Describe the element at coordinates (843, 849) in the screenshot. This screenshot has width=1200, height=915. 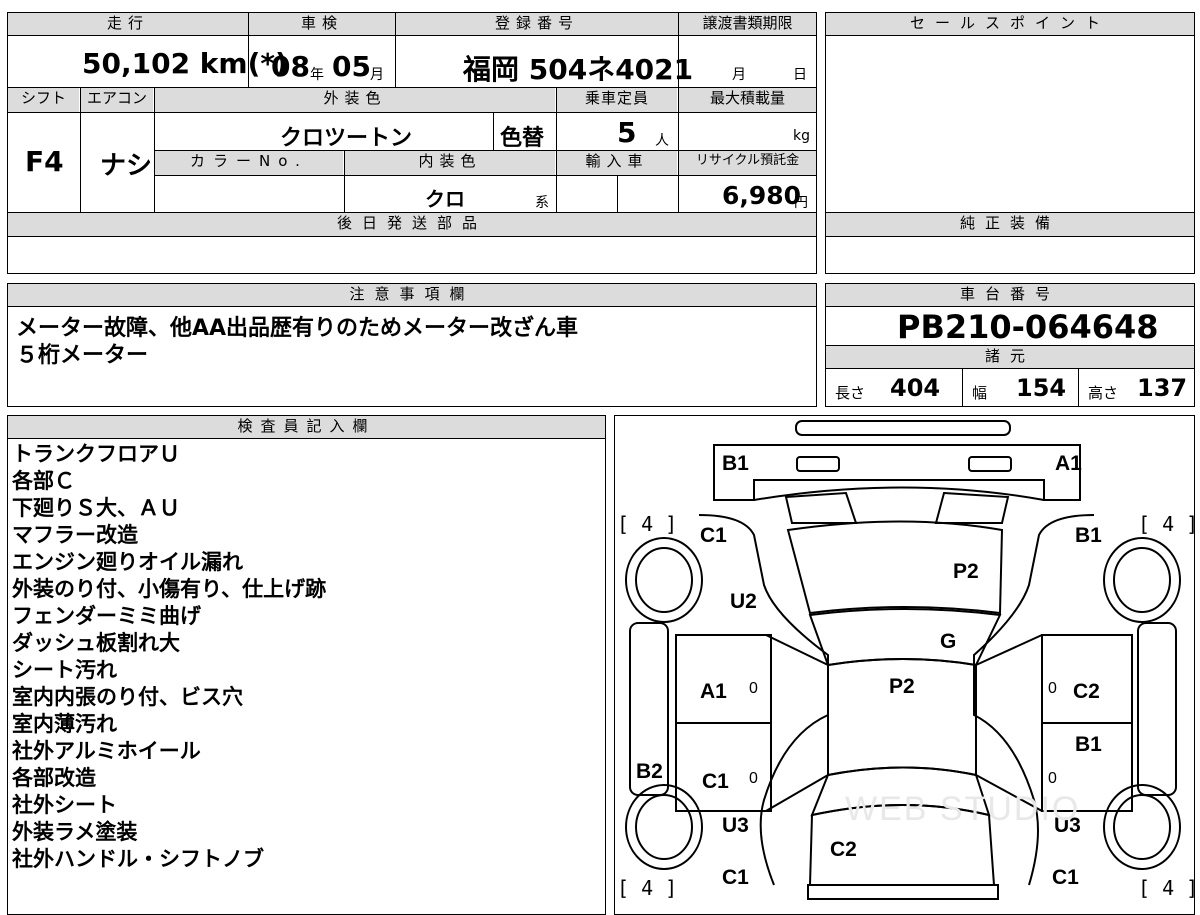
I see `label-hood: C2` at that location.